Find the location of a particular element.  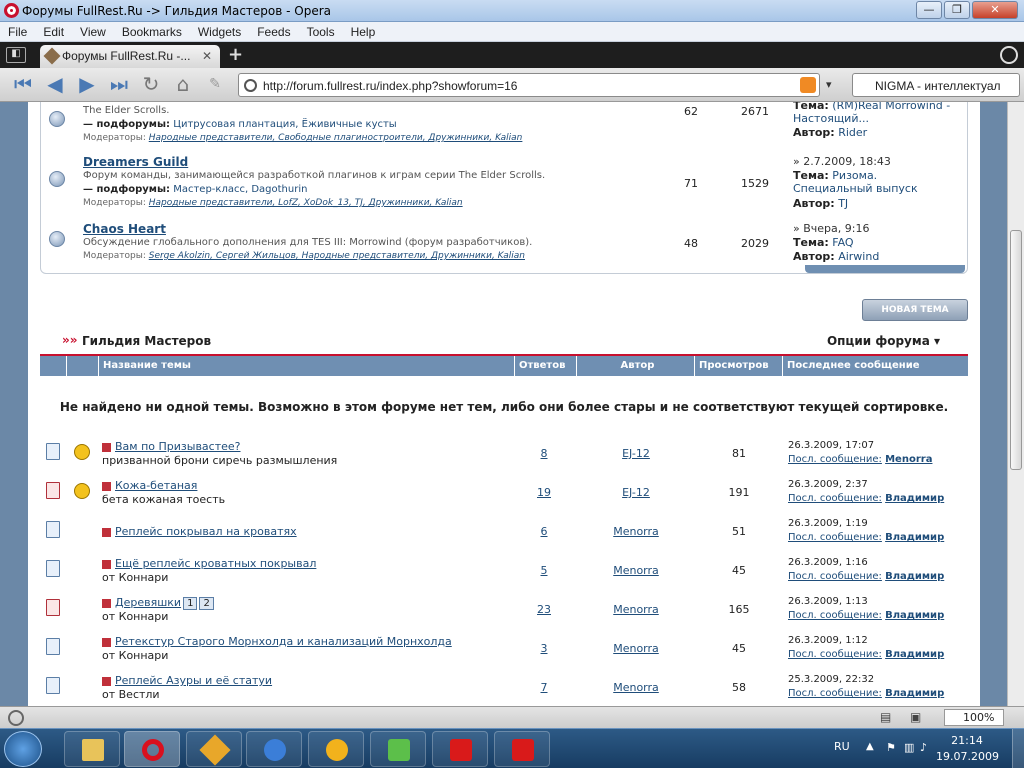

address-dropdown-icon: ▾ is located at coordinates (829, 84).